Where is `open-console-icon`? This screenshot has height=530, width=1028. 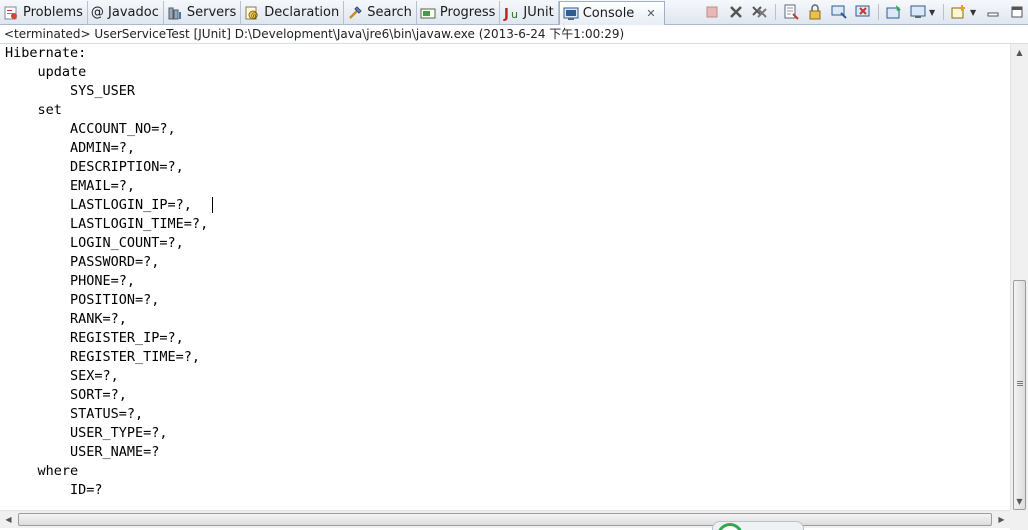
open-console-icon is located at coordinates (959, 12).